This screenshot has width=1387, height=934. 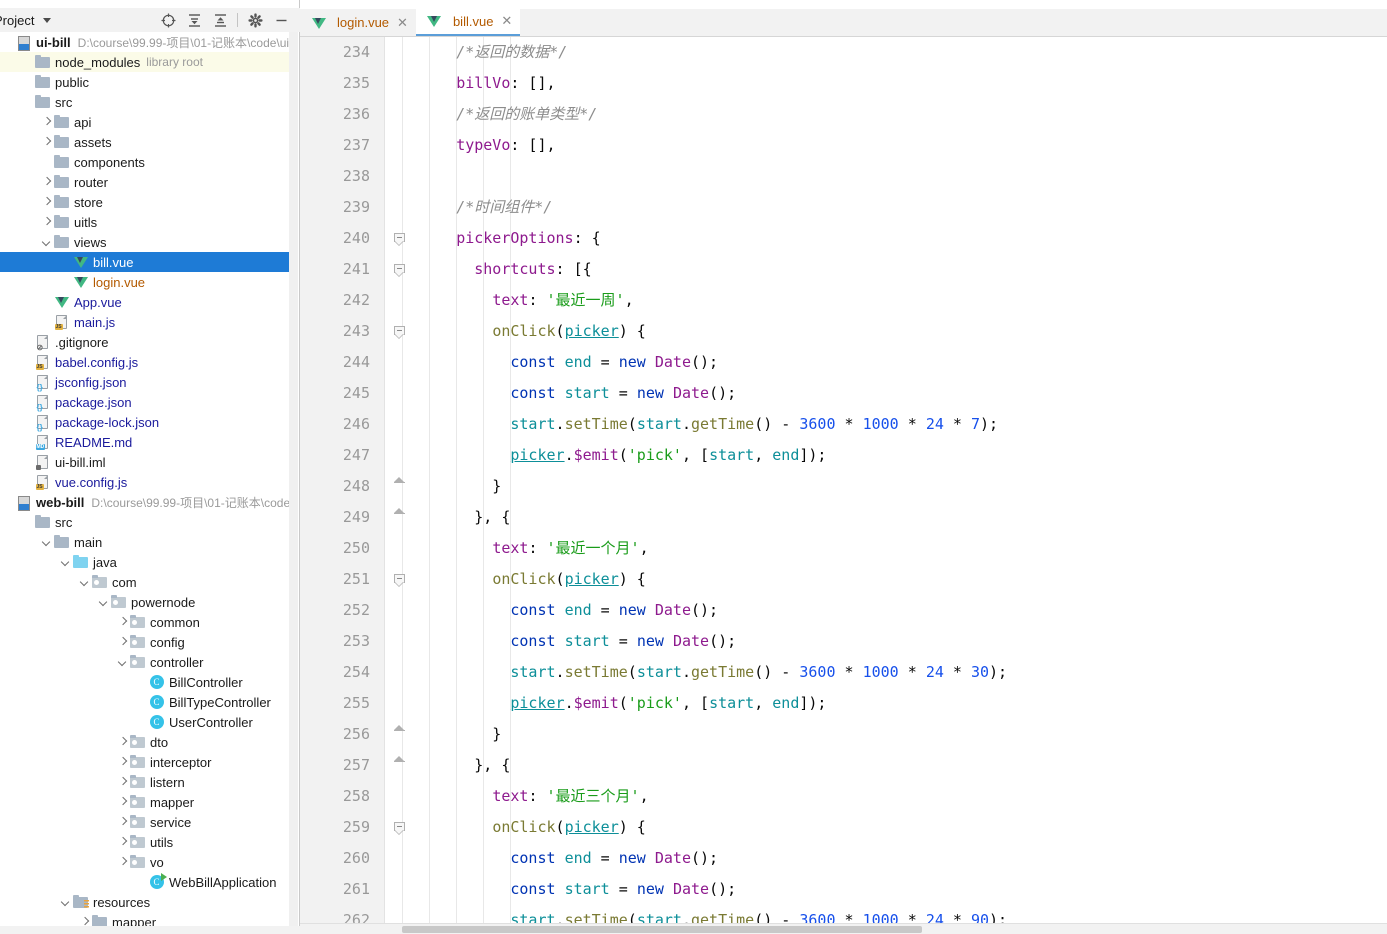 I want to click on tree-item-store: store, so click(x=145, y=202).